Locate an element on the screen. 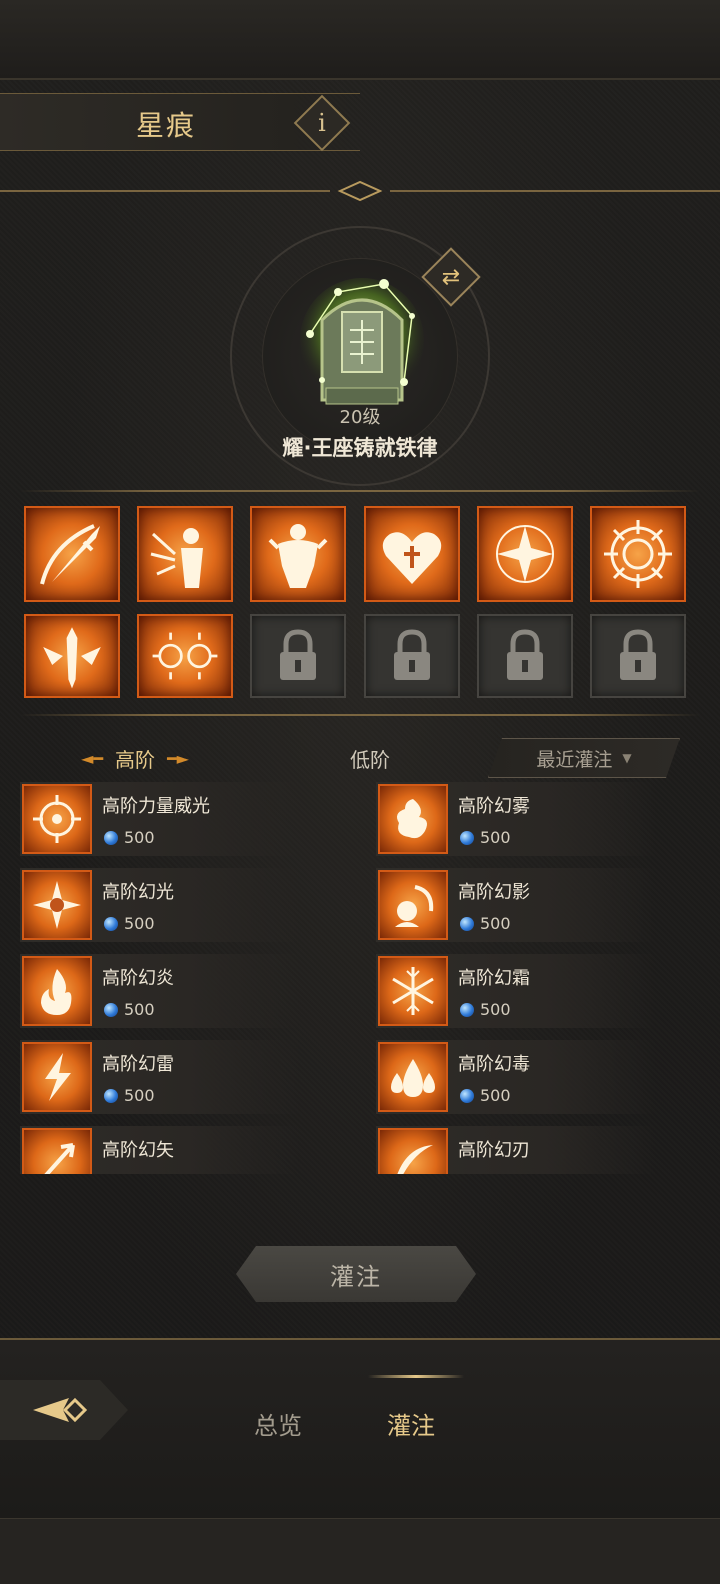  item-name: 高阶幻刃 is located at coordinates (494, 1150).